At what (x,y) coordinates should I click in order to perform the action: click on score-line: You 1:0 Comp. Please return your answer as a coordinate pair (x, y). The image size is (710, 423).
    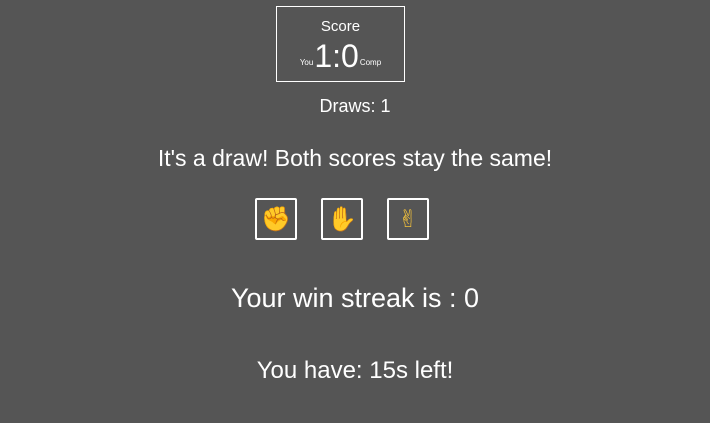
    Looking at the image, I should click on (340, 56).